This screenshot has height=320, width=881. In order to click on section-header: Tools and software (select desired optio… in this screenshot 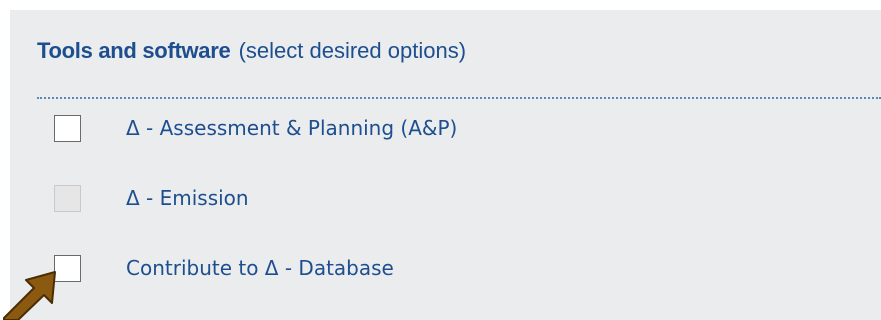, I will do `click(251, 51)`.